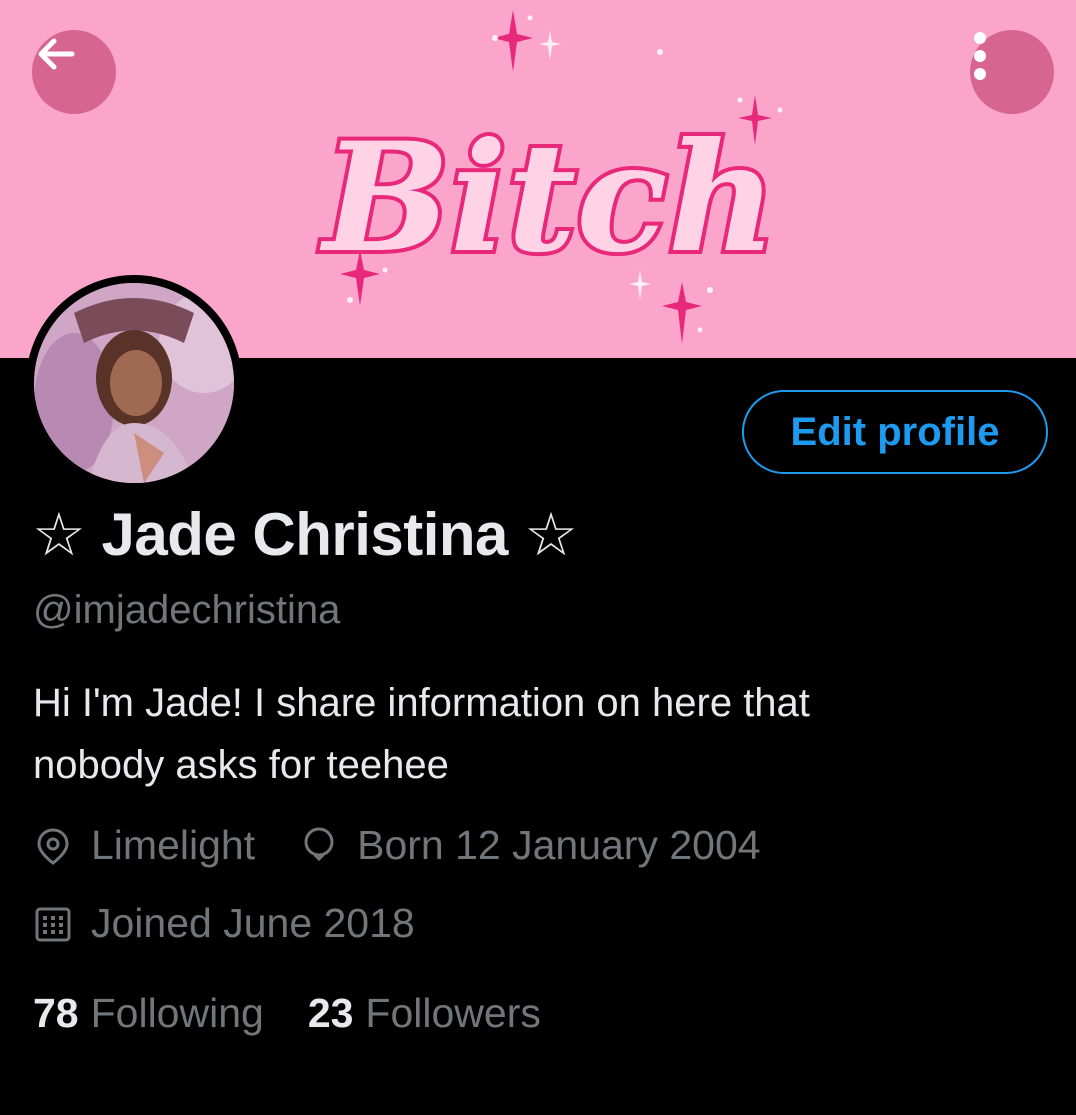 The image size is (1076, 1115). I want to click on display-name: ☆ Jade Christina ☆, so click(305, 534).